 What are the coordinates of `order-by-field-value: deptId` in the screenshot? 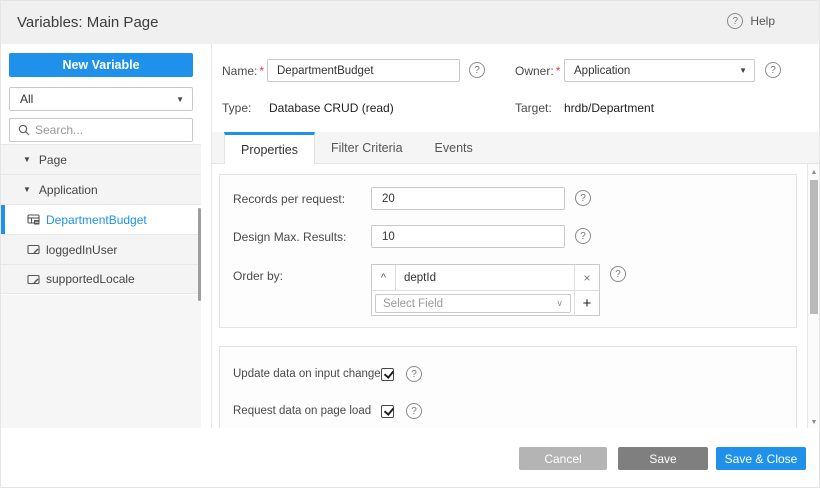 It's located at (485, 278).